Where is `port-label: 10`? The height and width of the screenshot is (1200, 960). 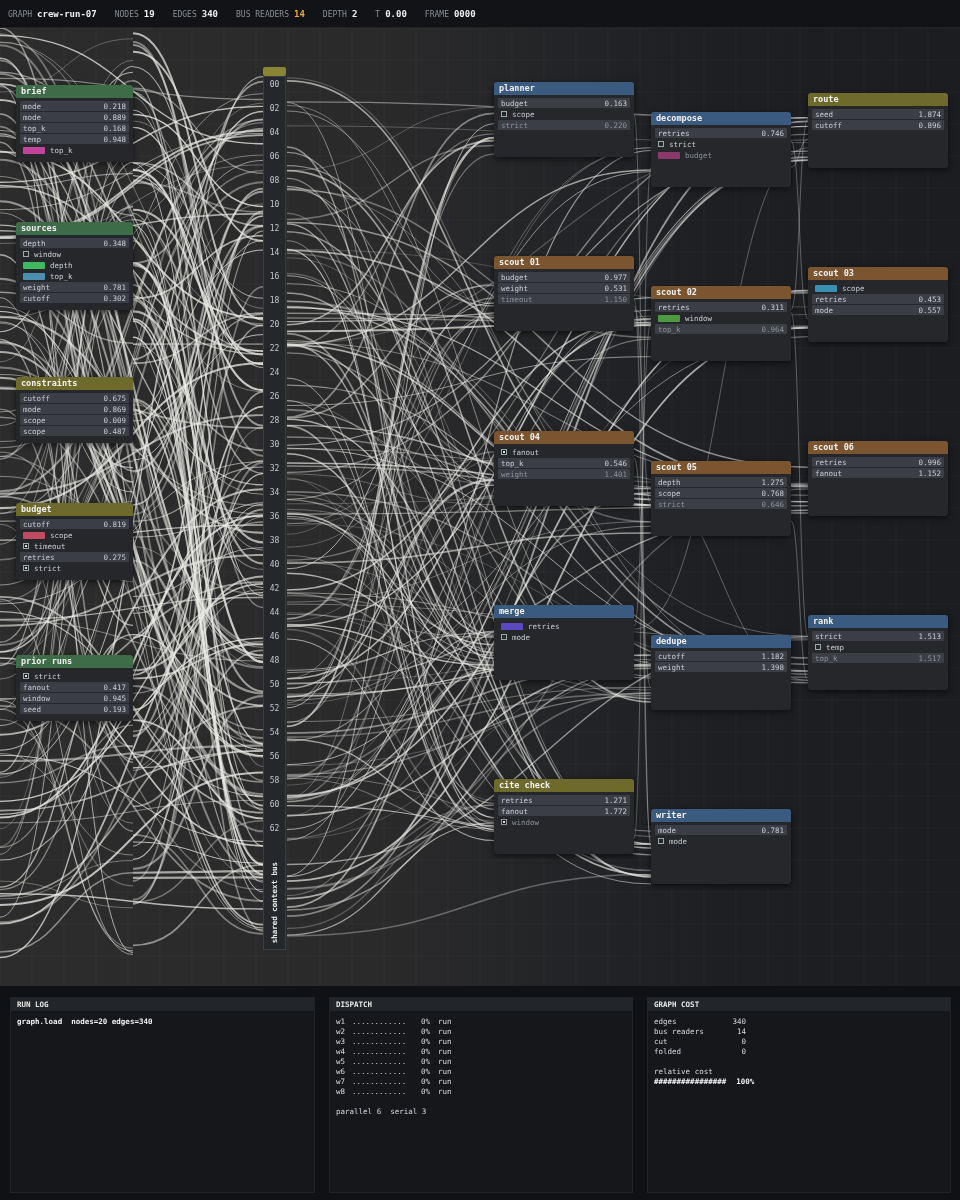
port-label: 10 is located at coordinates (274, 206).